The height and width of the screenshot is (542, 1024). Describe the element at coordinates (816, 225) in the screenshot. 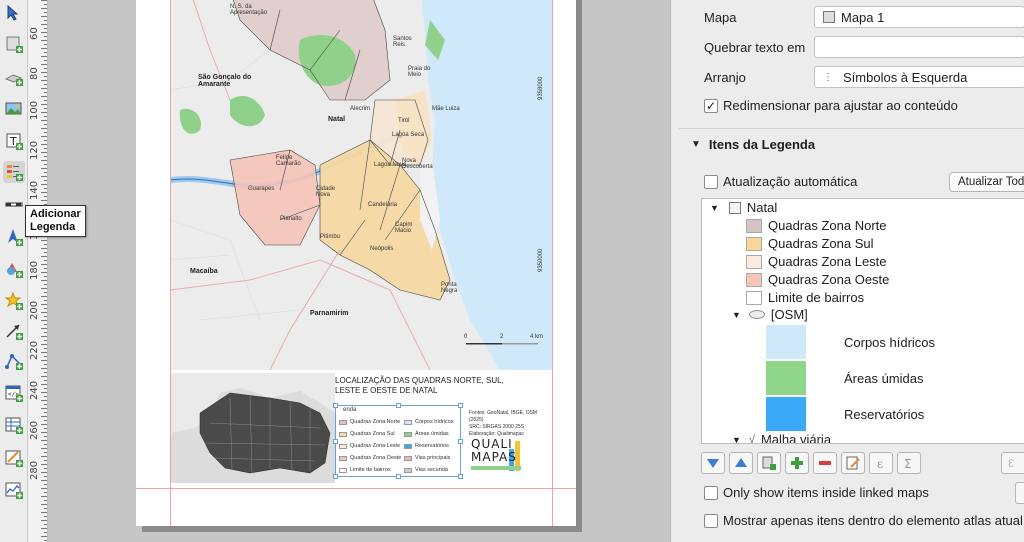

I see `tree-item: Quadras Zona Norte` at that location.